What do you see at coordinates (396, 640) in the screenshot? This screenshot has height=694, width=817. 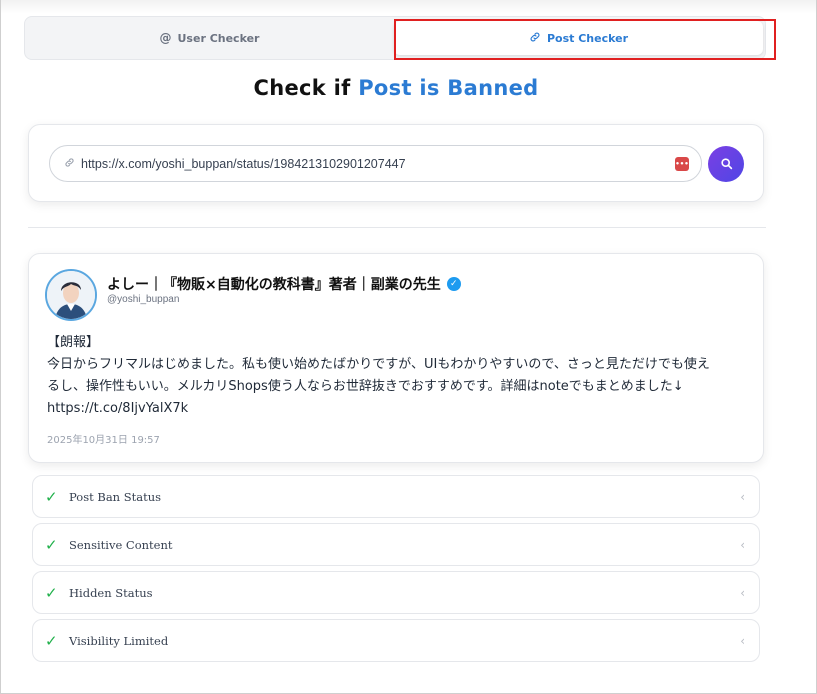 I see `status-item-visibility-limited: ✓ Visibility Limited ‹` at bounding box center [396, 640].